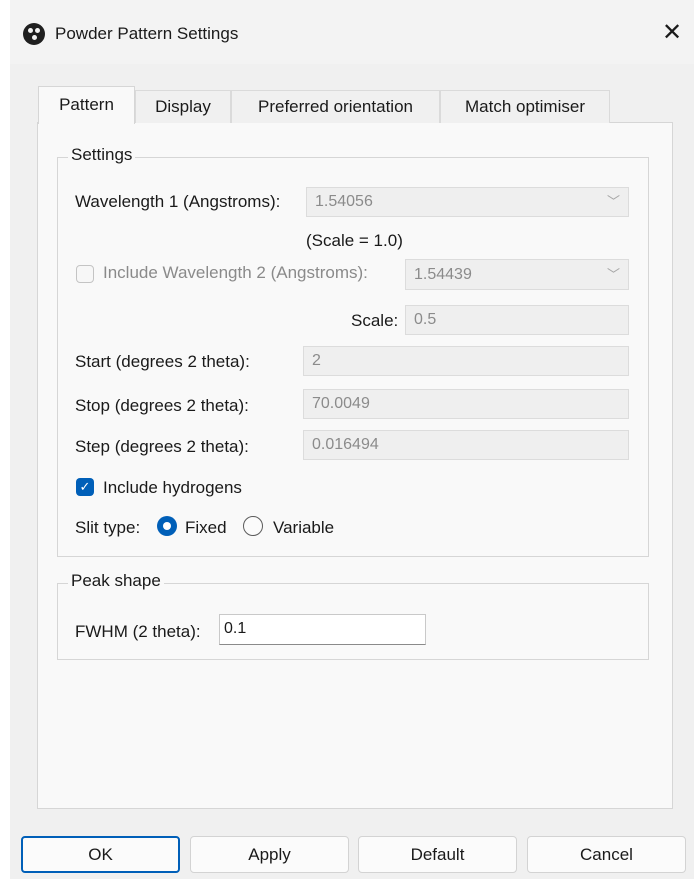 The width and height of the screenshot is (694, 879). What do you see at coordinates (354, 240) in the screenshot?
I see `scale-note: (Scale = 1.0)` at bounding box center [354, 240].